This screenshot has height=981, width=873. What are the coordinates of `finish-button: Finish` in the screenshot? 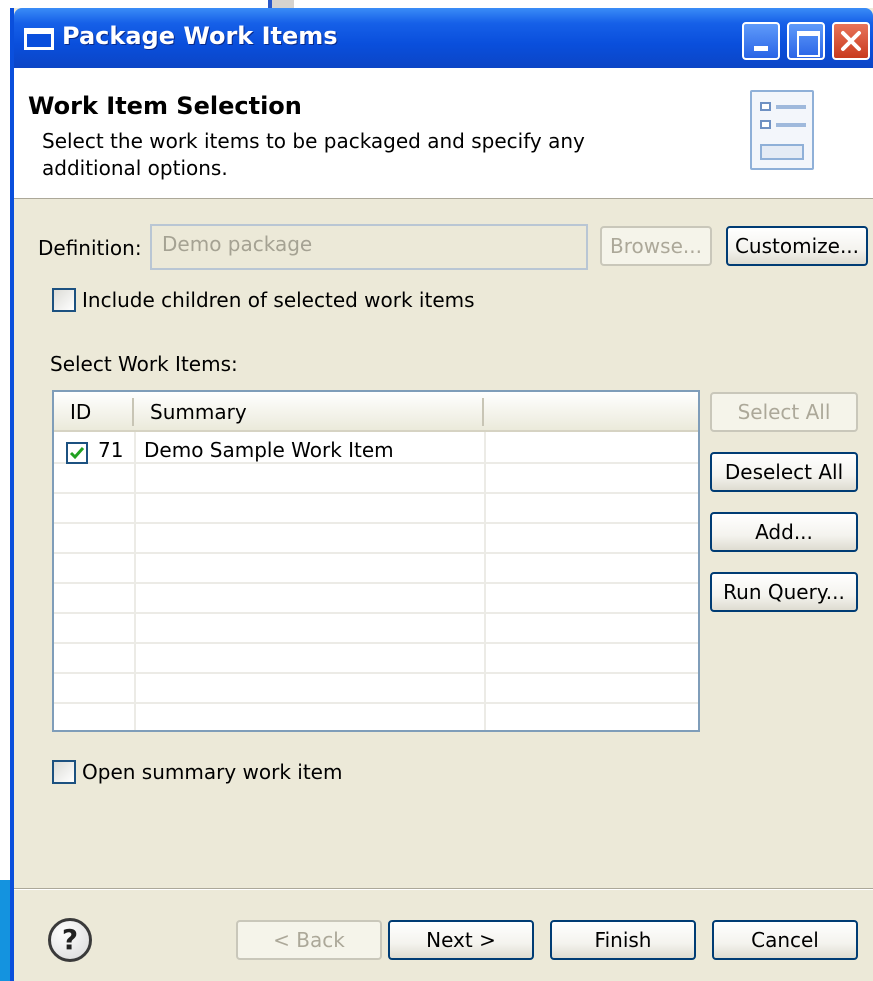 It's located at (623, 940).